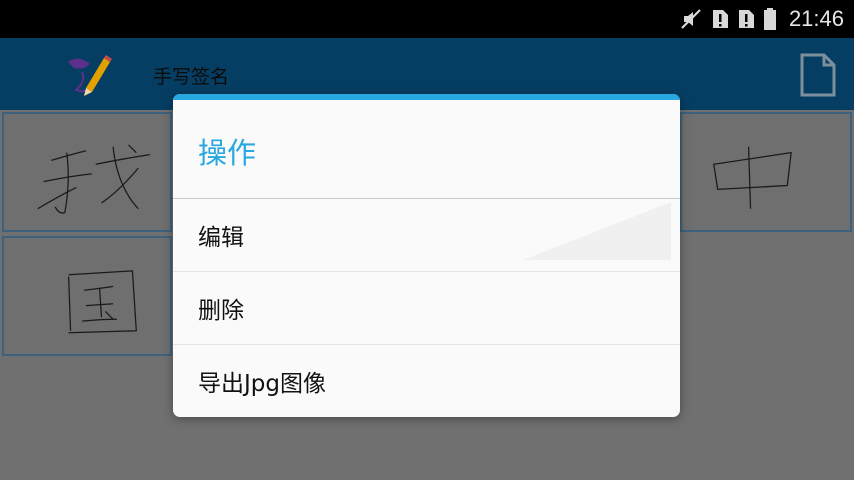  What do you see at coordinates (426, 97) in the screenshot?
I see `dialog-accent-bar` at bounding box center [426, 97].